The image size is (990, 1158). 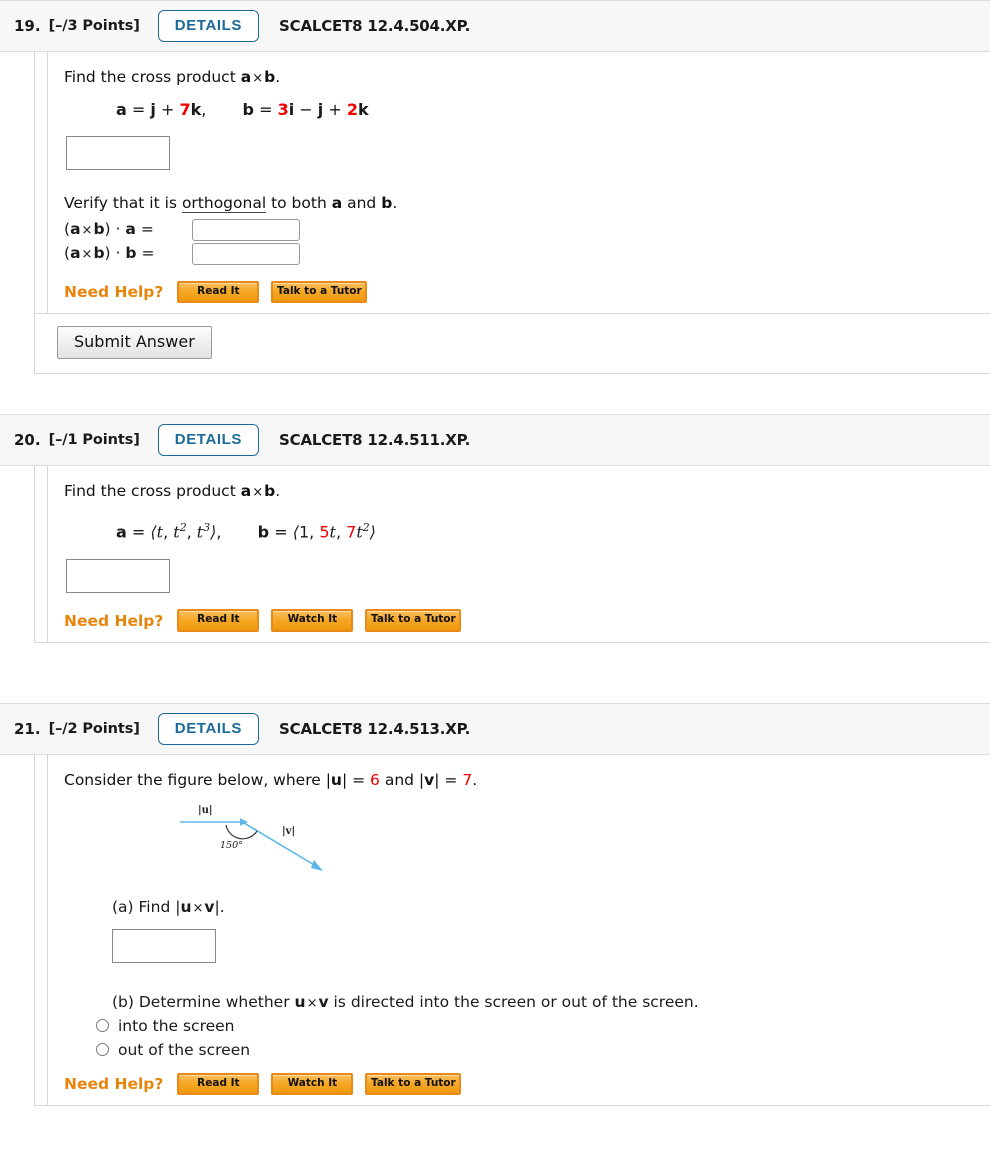 I want to click on b-term-i: i, so click(x=291, y=110).